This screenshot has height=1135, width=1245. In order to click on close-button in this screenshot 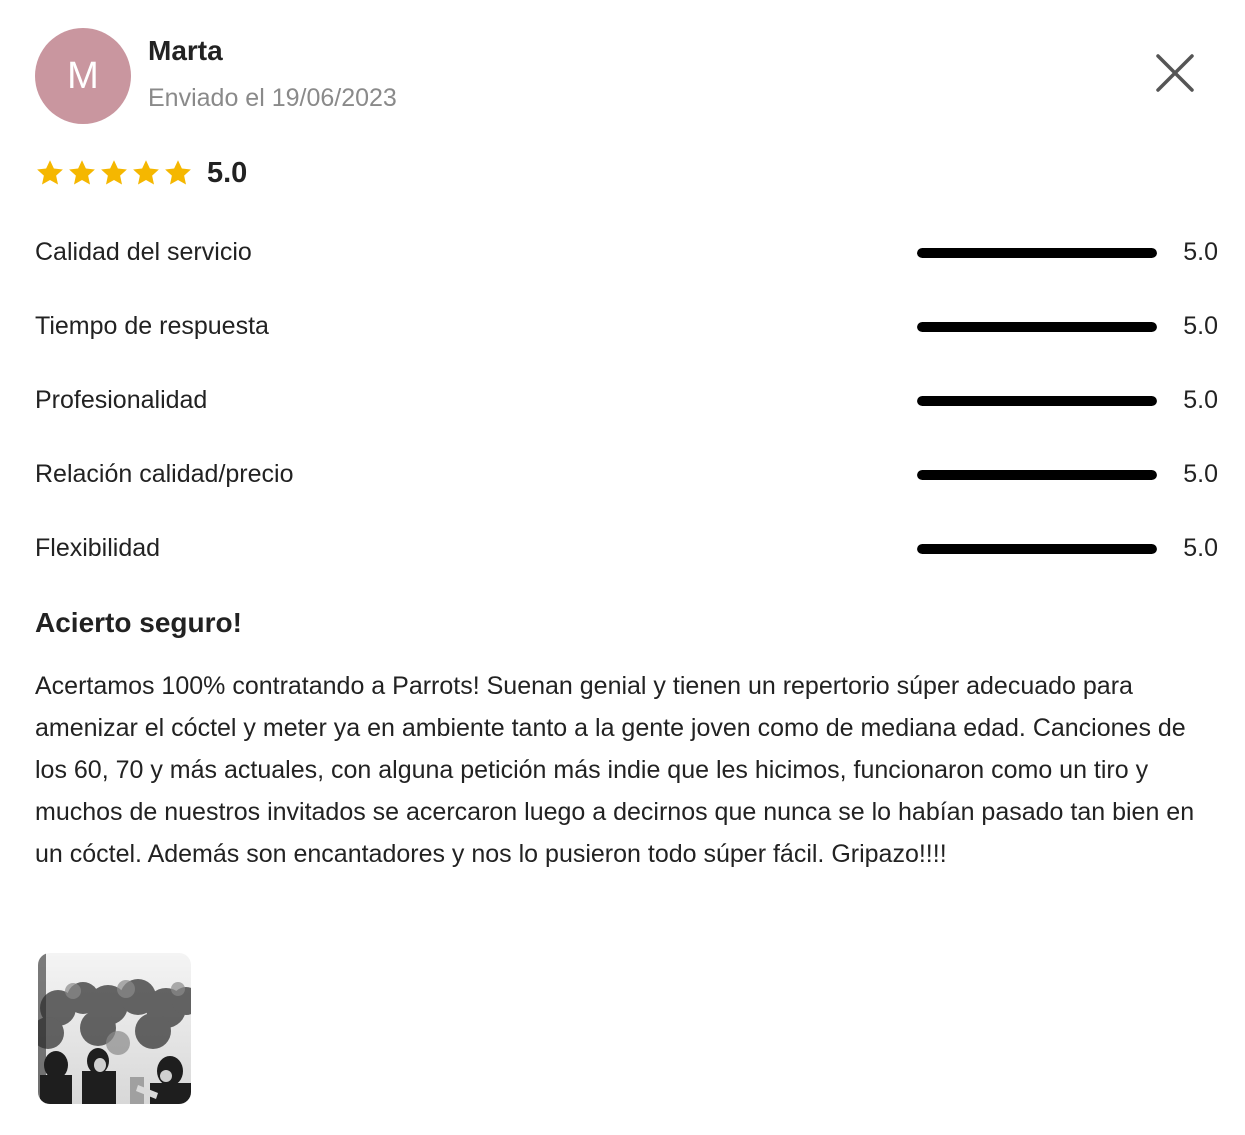, I will do `click(1175, 73)`.